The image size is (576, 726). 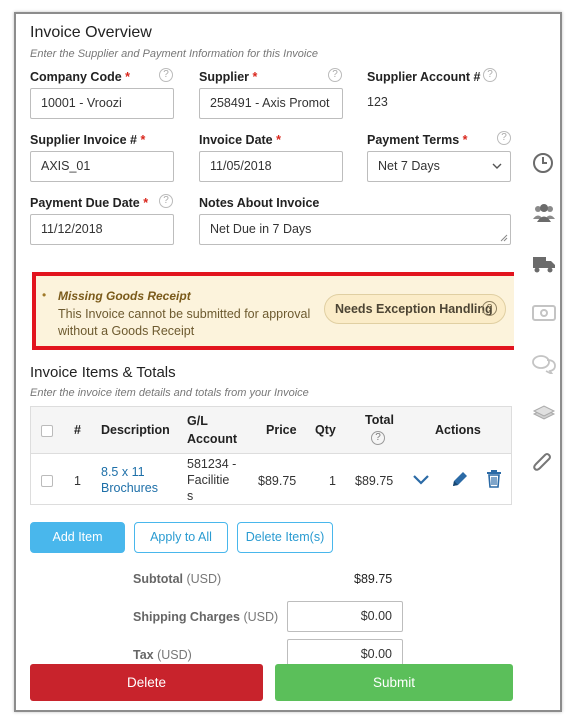 What do you see at coordinates (212, 464) in the screenshot?
I see `gl-line: 581234 -` at bounding box center [212, 464].